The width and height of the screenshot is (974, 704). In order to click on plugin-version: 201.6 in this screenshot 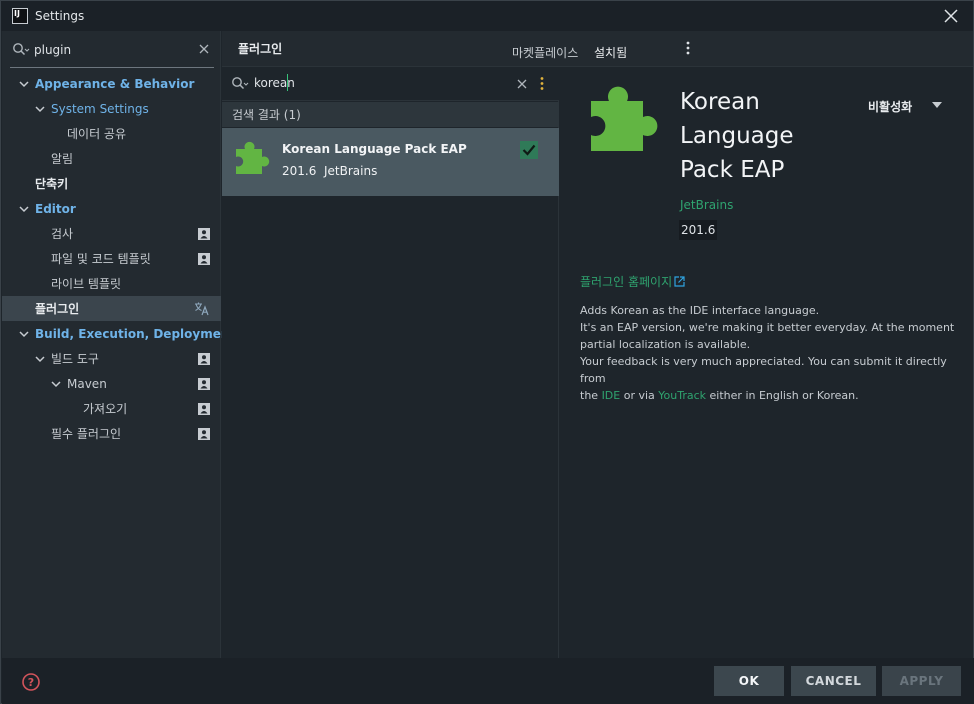, I will do `click(299, 171)`.